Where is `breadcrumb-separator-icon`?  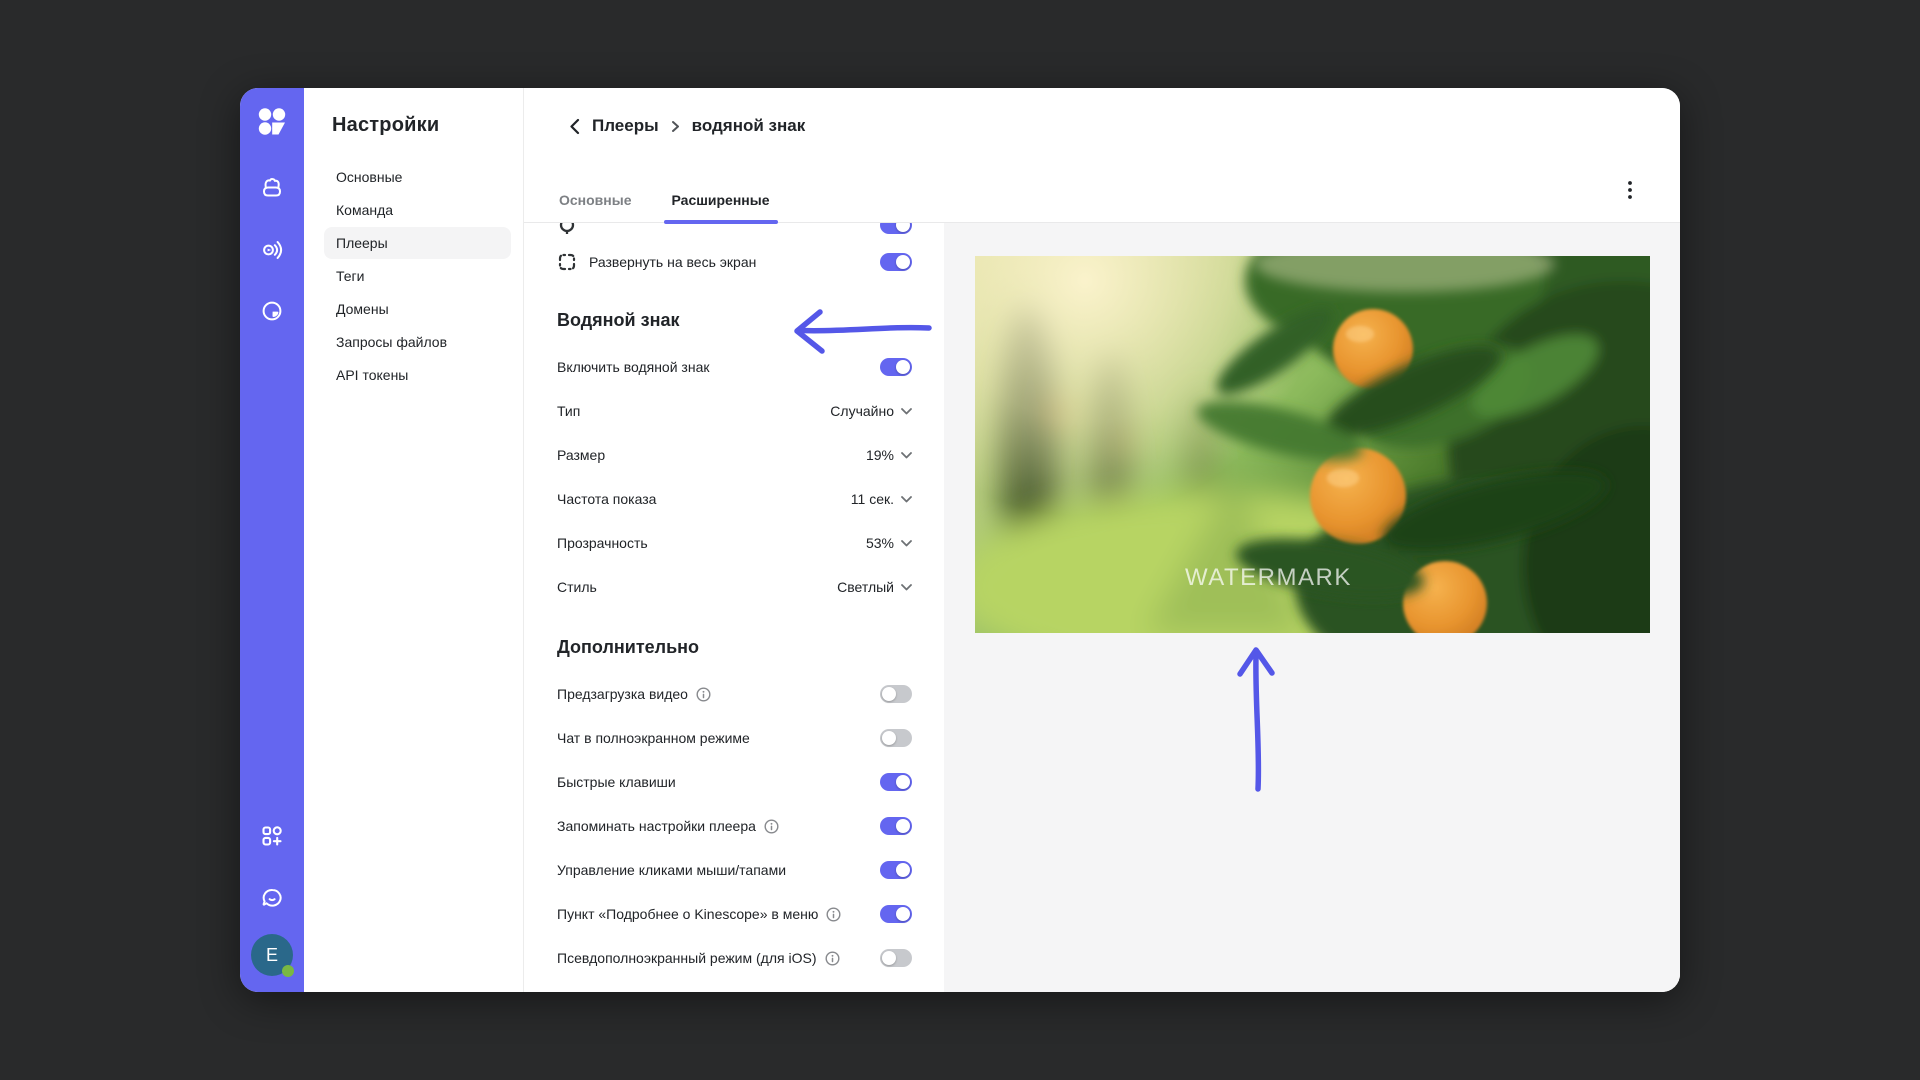
breadcrumb-separator-icon is located at coordinates (675, 126).